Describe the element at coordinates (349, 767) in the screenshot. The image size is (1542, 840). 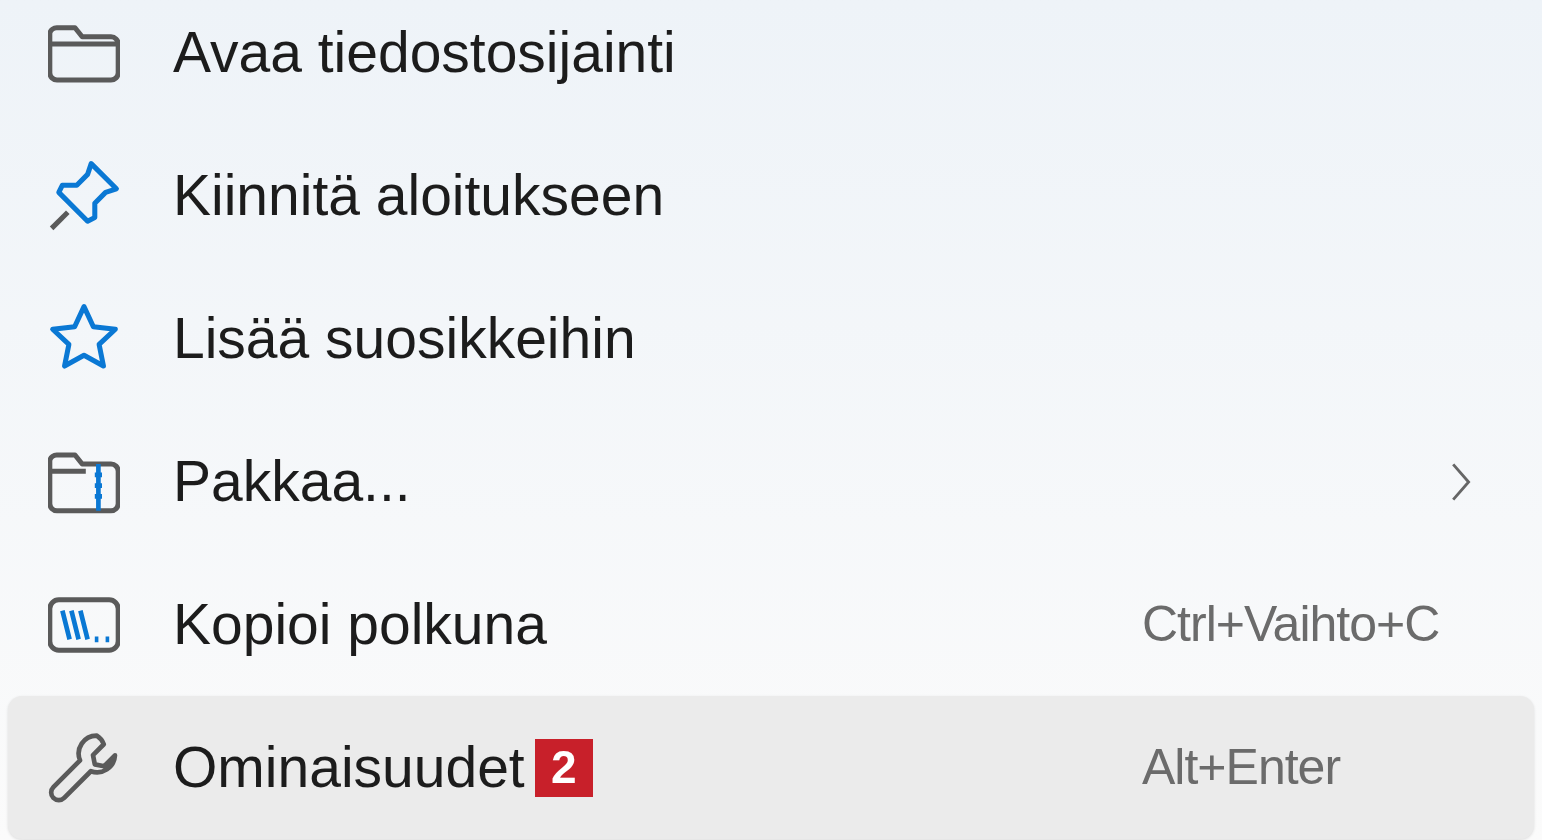
I see `menu-item-label: Ominaisuudet` at that location.